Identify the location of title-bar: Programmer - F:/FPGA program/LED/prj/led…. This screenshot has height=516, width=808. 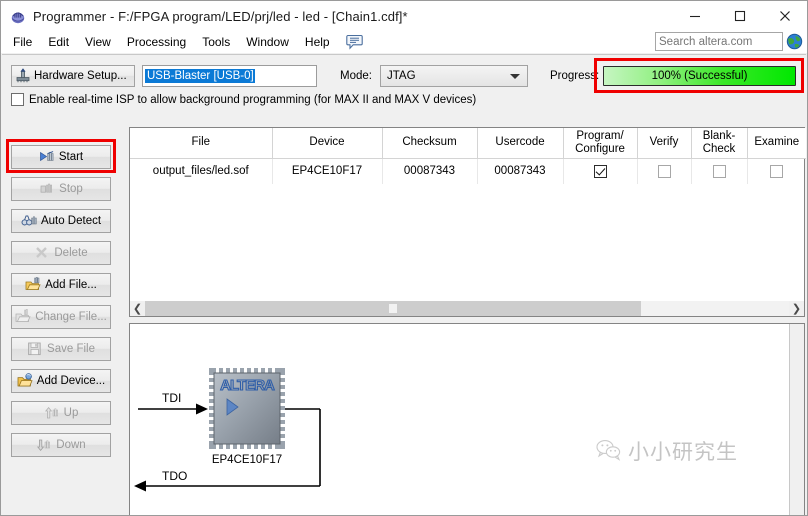
(404, 16).